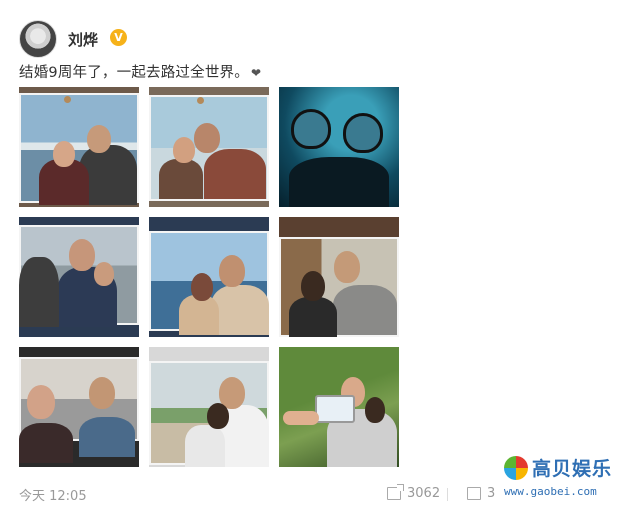 This screenshot has height=516, width=630. What do you see at coordinates (395, 492) in the screenshot?
I see `repost-icon` at bounding box center [395, 492].